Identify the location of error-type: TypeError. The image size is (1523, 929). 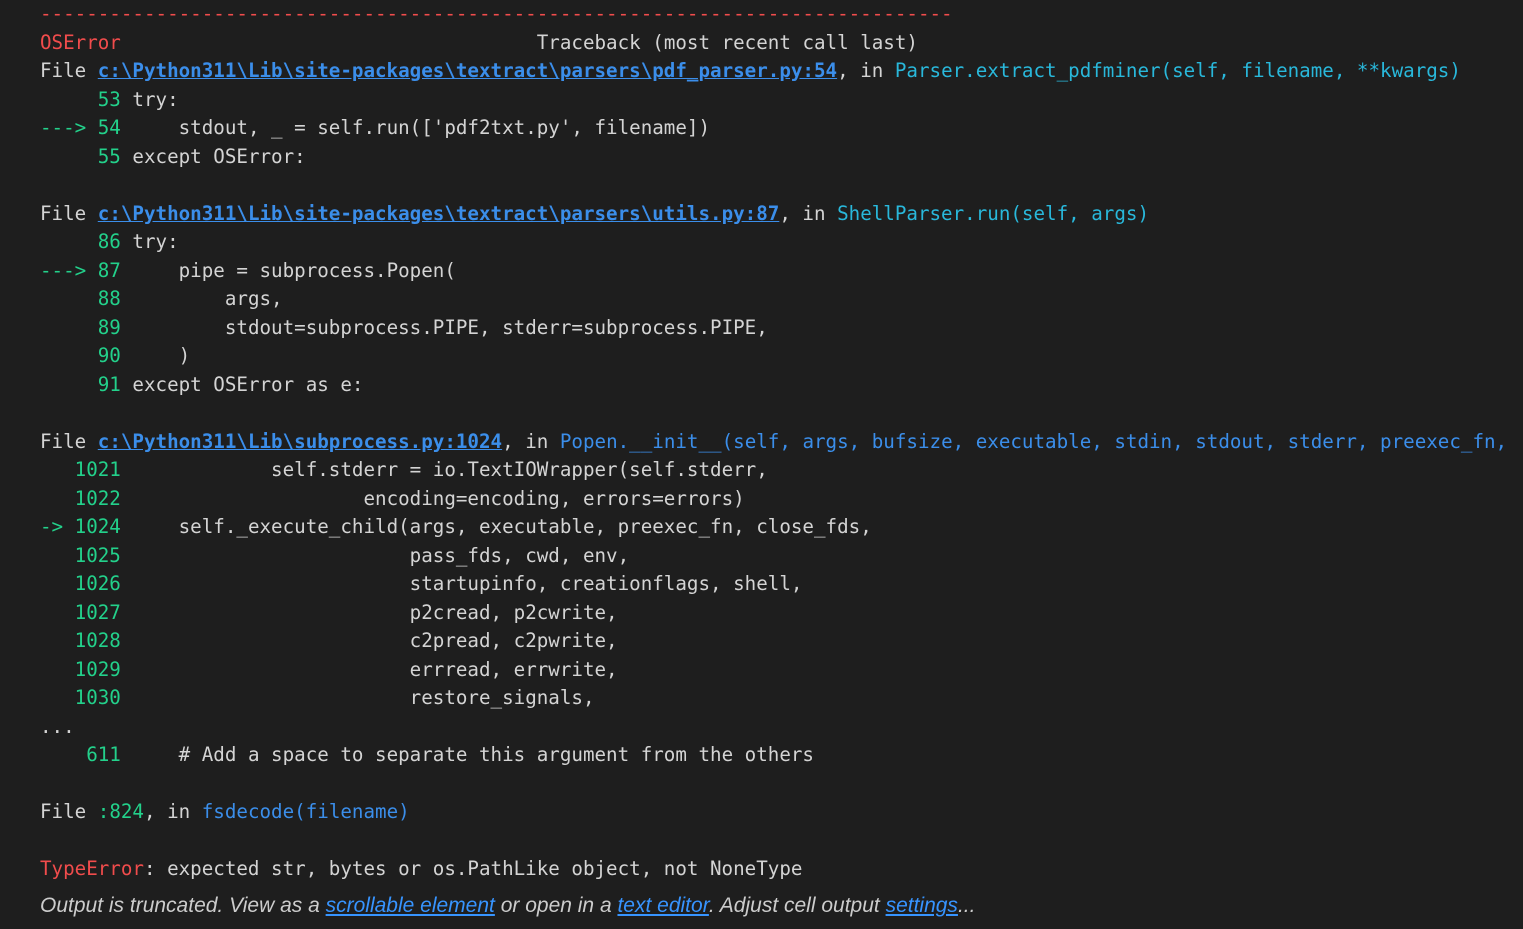
(92, 868).